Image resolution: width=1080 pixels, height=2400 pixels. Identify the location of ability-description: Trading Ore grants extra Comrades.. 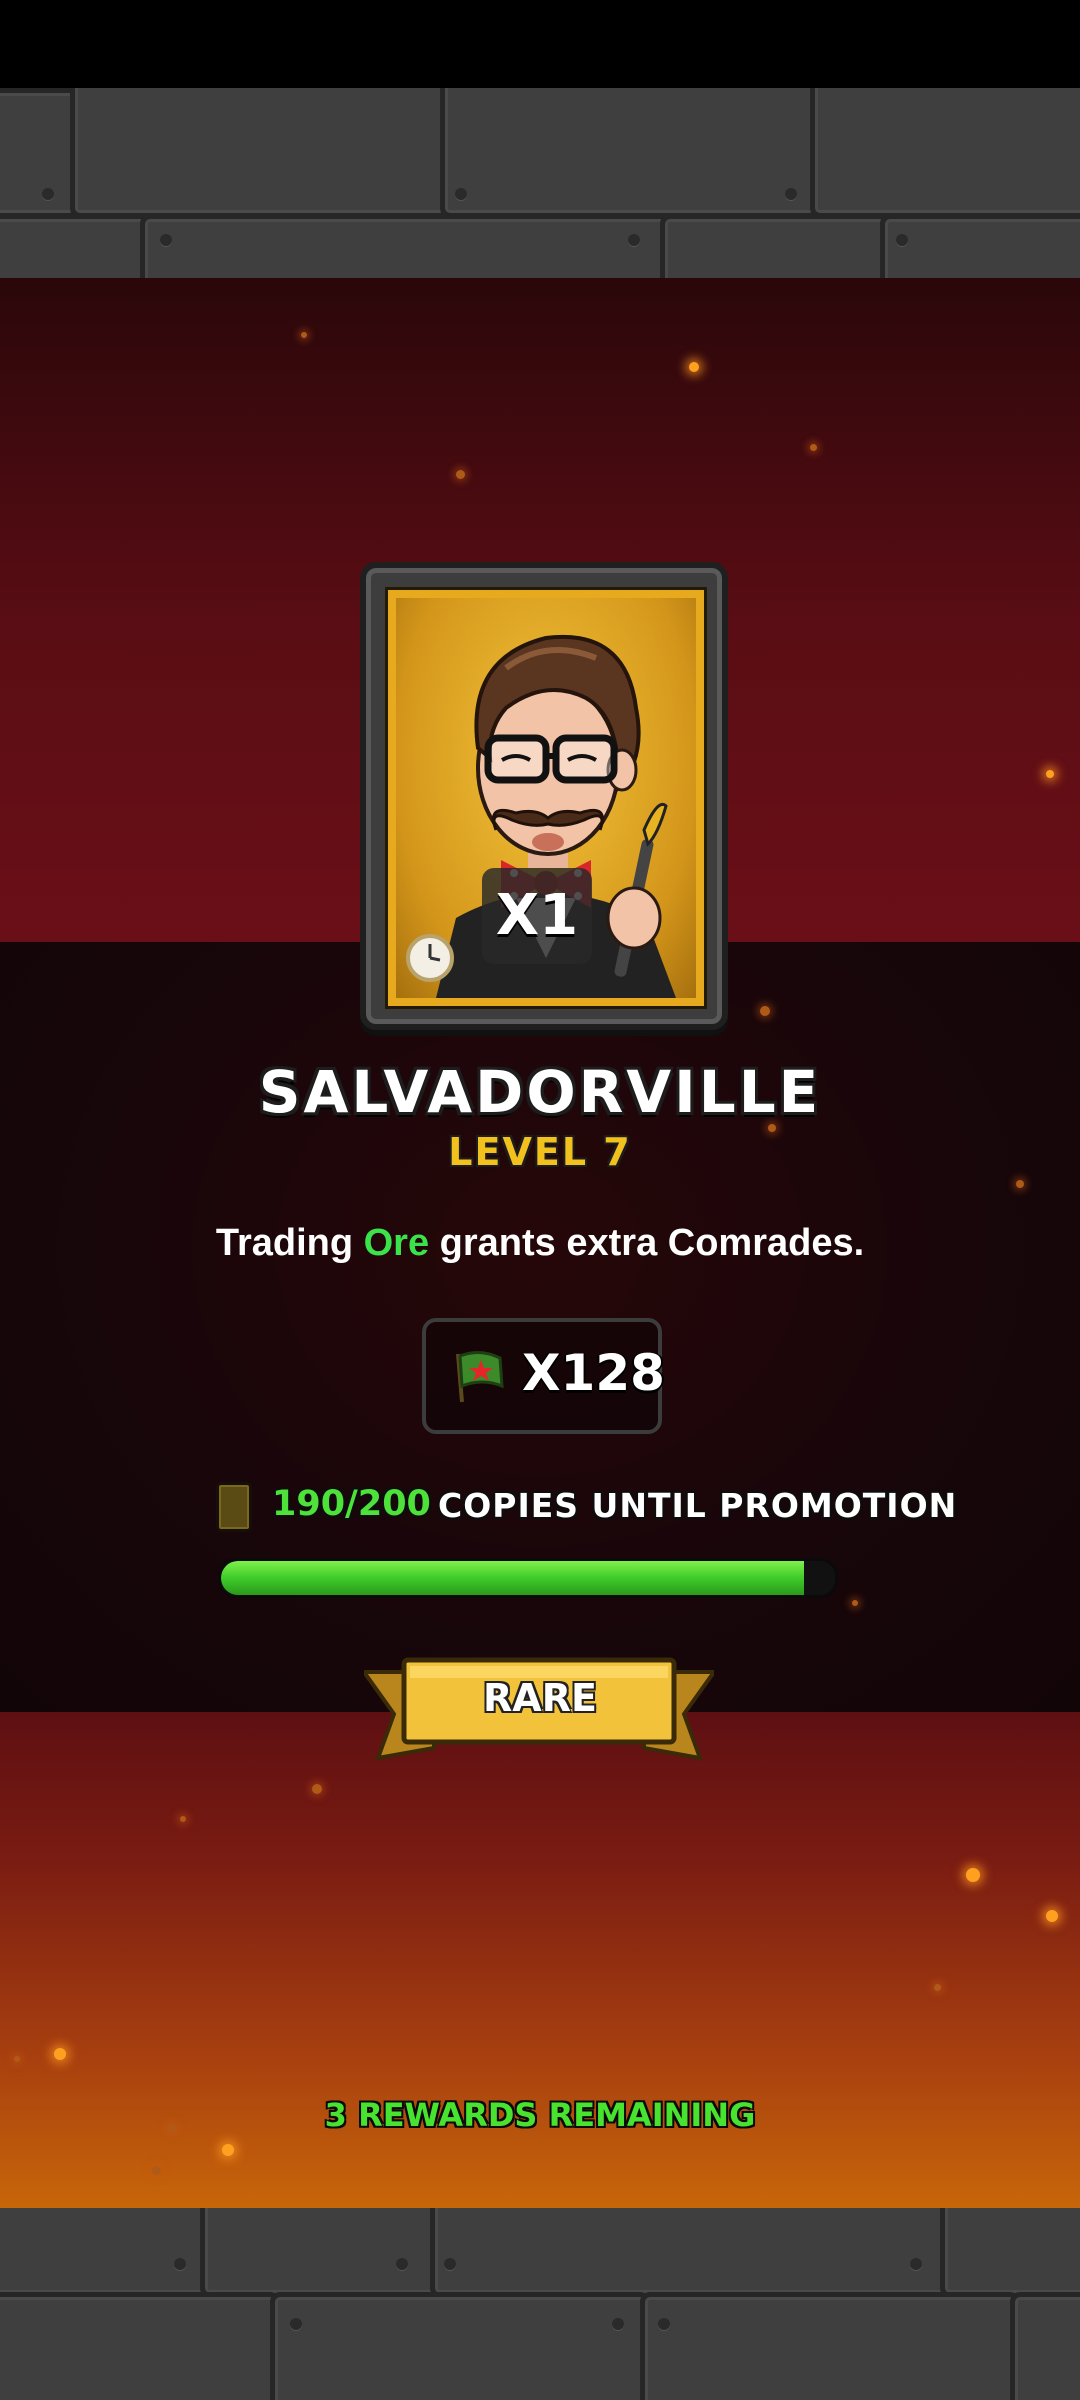
(540, 1243).